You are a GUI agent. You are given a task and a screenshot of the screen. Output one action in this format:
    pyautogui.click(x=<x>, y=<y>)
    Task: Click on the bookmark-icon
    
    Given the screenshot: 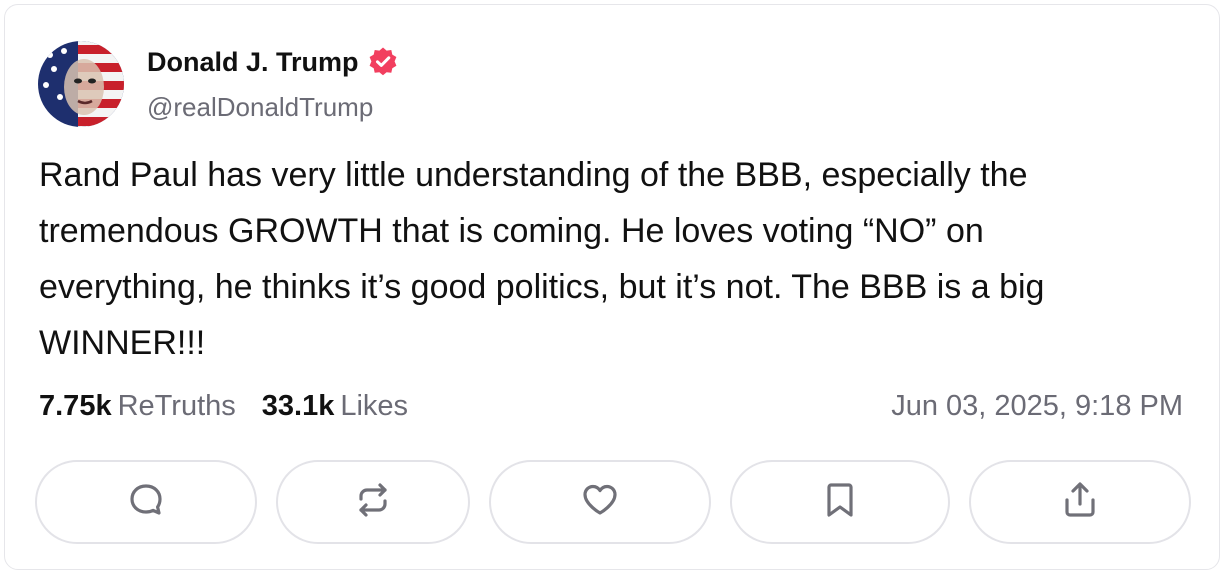 What is the action you would take?
    pyautogui.click(x=840, y=502)
    